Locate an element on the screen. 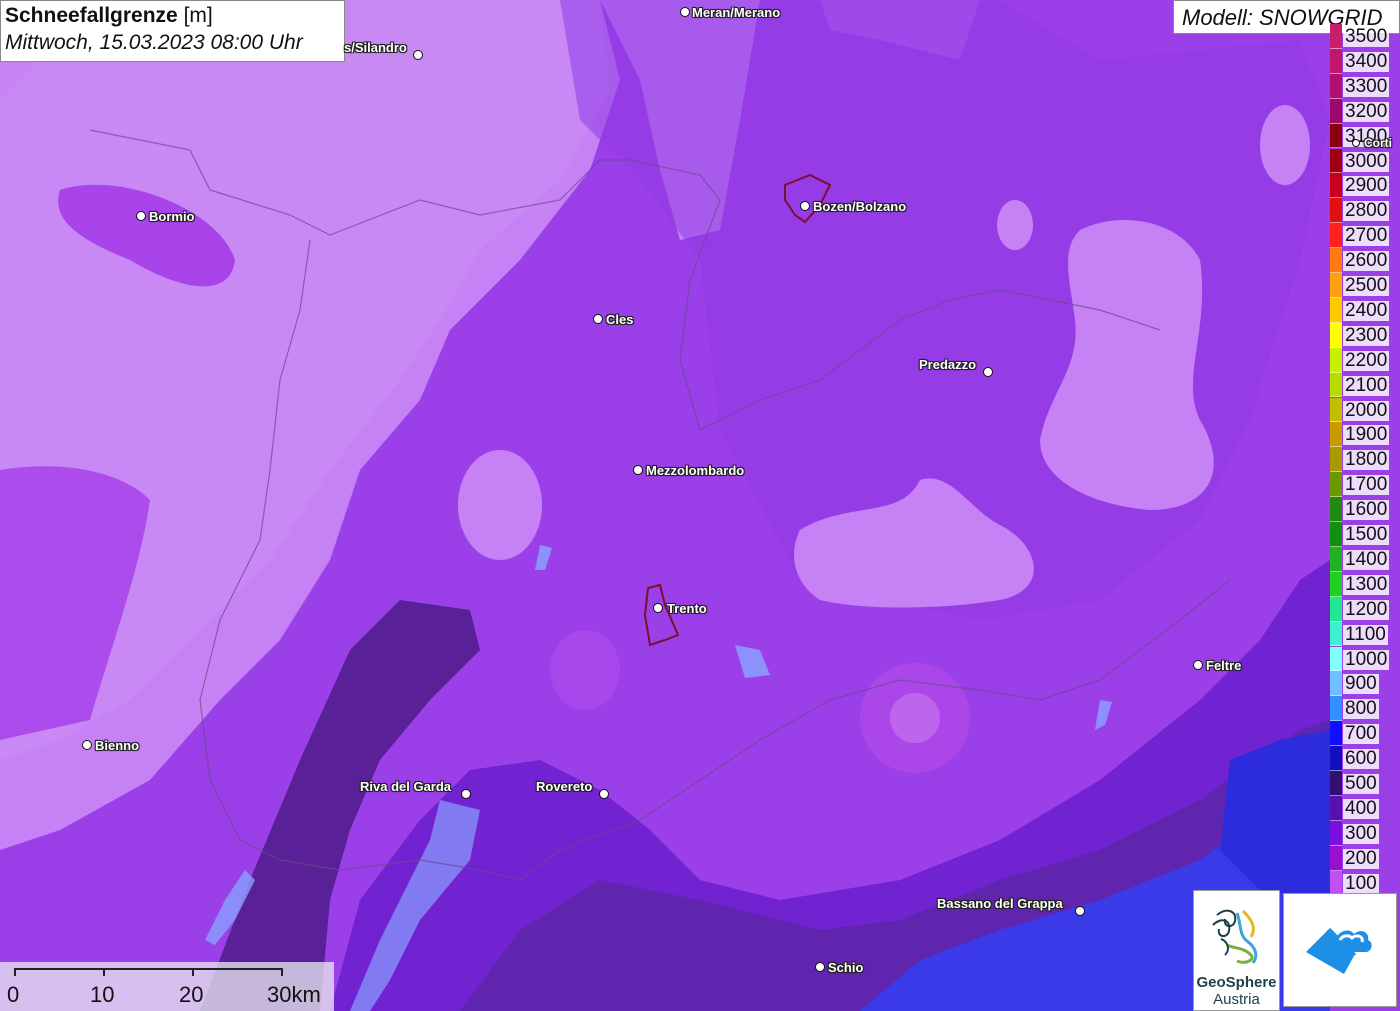 Image resolution: width=1400 pixels, height=1011 pixels. scale-label-10: 10 is located at coordinates (102, 994).